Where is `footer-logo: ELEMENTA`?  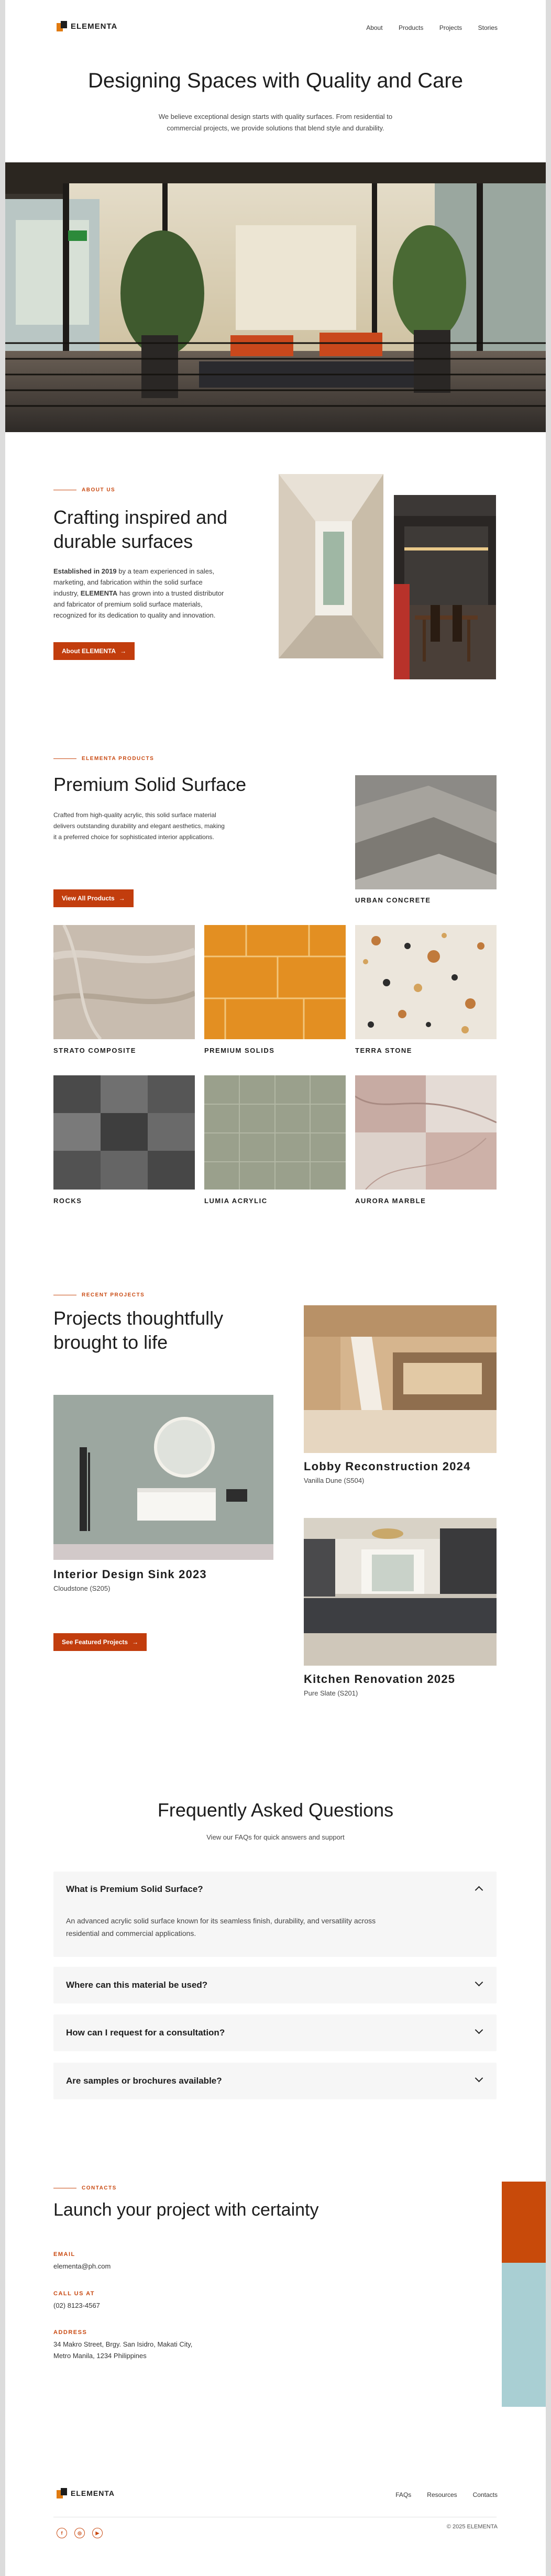
footer-logo: ELEMENTA is located at coordinates (86, 2493).